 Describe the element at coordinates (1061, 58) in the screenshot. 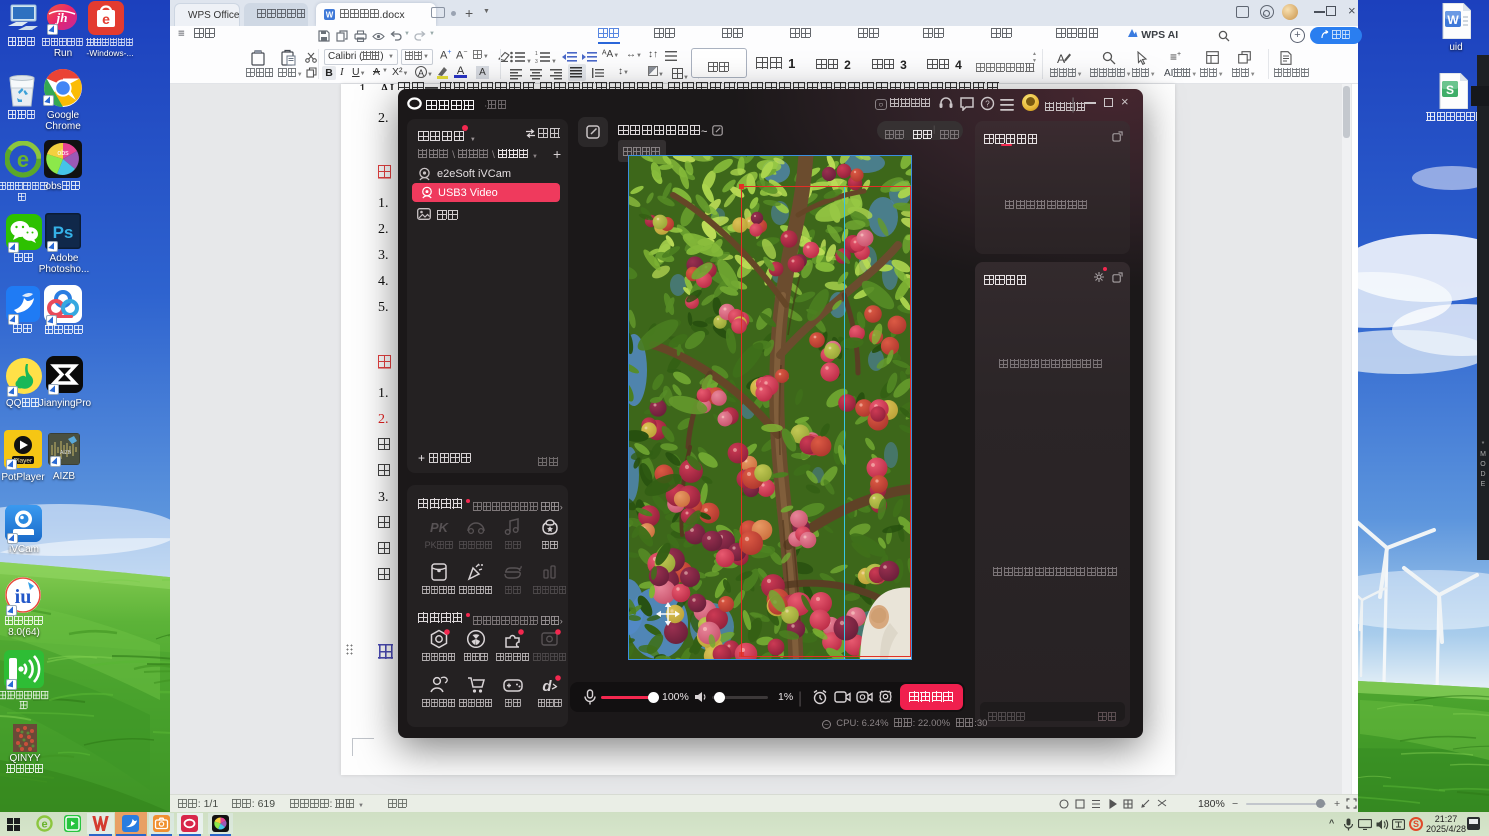

I see `svg-text: A` at that location.